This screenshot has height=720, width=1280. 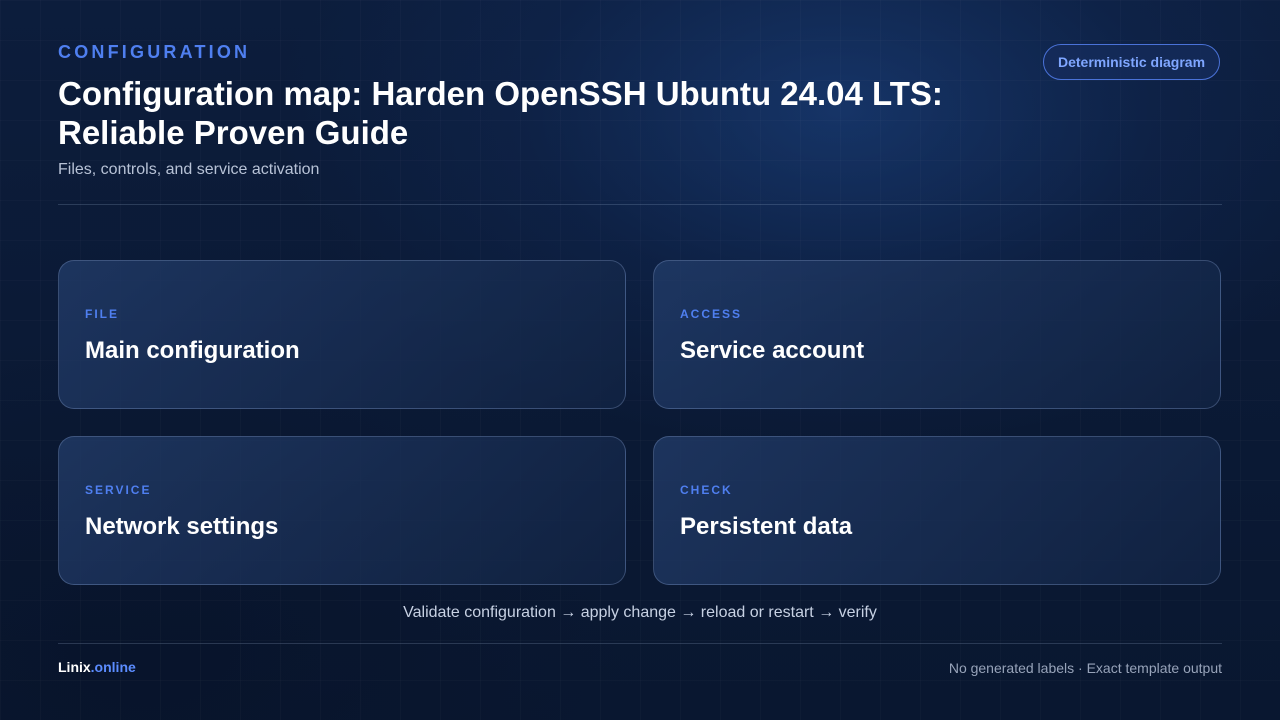 What do you see at coordinates (74, 667) in the screenshot?
I see `brand-name: Linix` at bounding box center [74, 667].